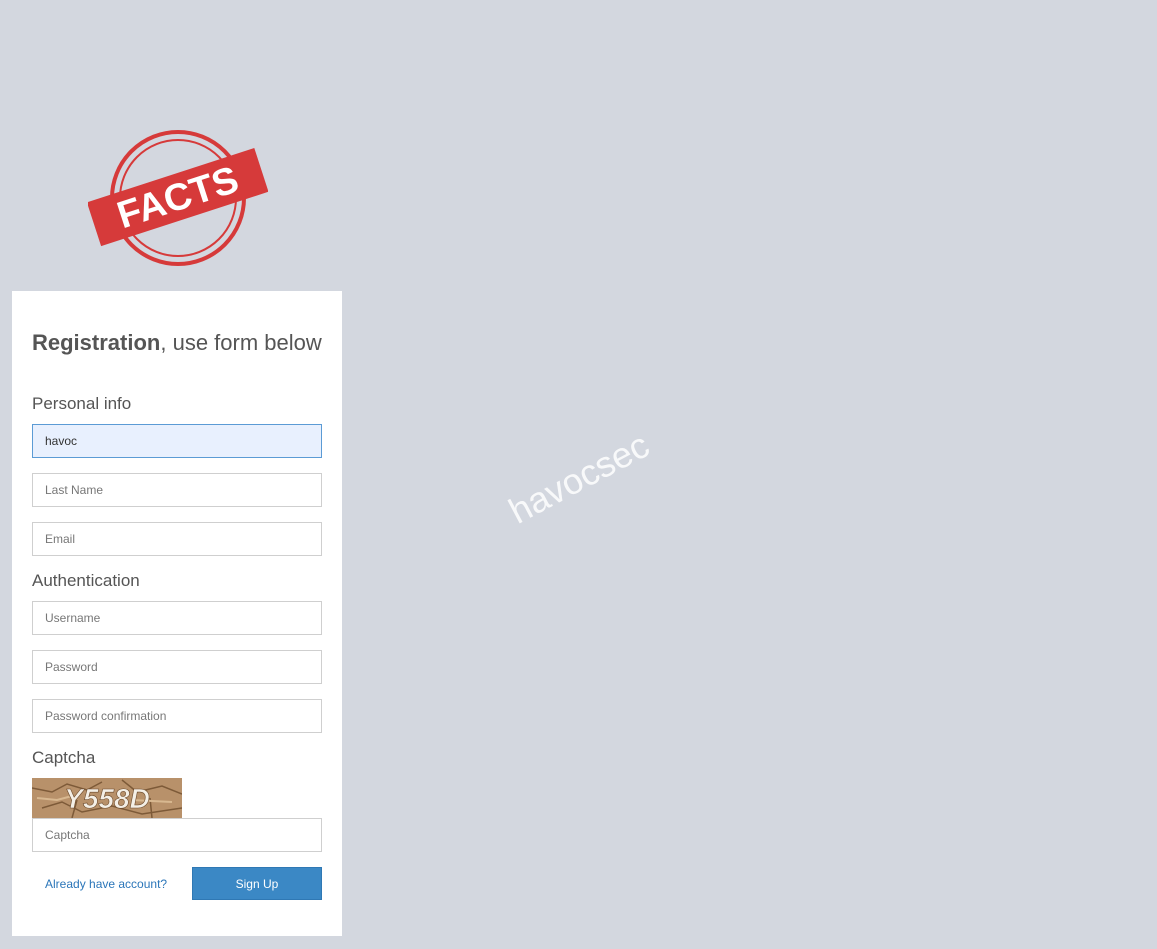  Describe the element at coordinates (257, 883) in the screenshot. I see `sign-up-button: Sign Up` at that location.